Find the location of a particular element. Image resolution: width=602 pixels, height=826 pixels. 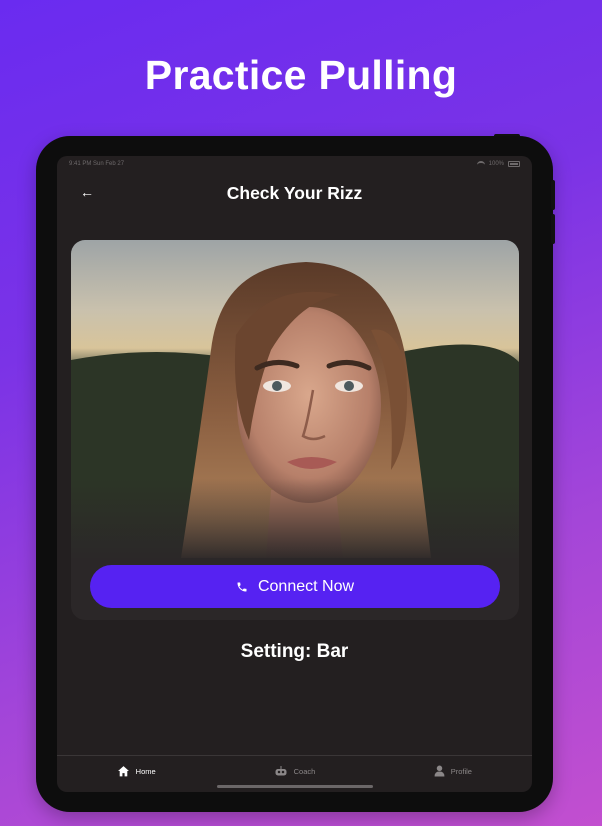

top-bar: ← Check Your Rizz is located at coordinates (294, 192).